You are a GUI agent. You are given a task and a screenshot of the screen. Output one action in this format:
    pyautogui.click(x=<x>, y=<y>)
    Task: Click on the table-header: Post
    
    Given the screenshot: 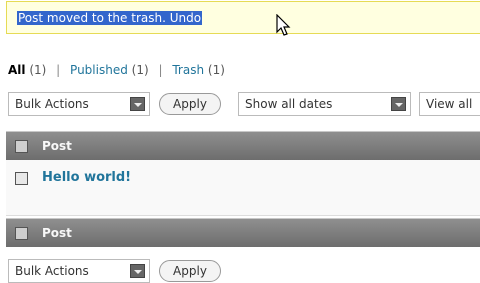 What is the action you would take?
    pyautogui.click(x=243, y=145)
    